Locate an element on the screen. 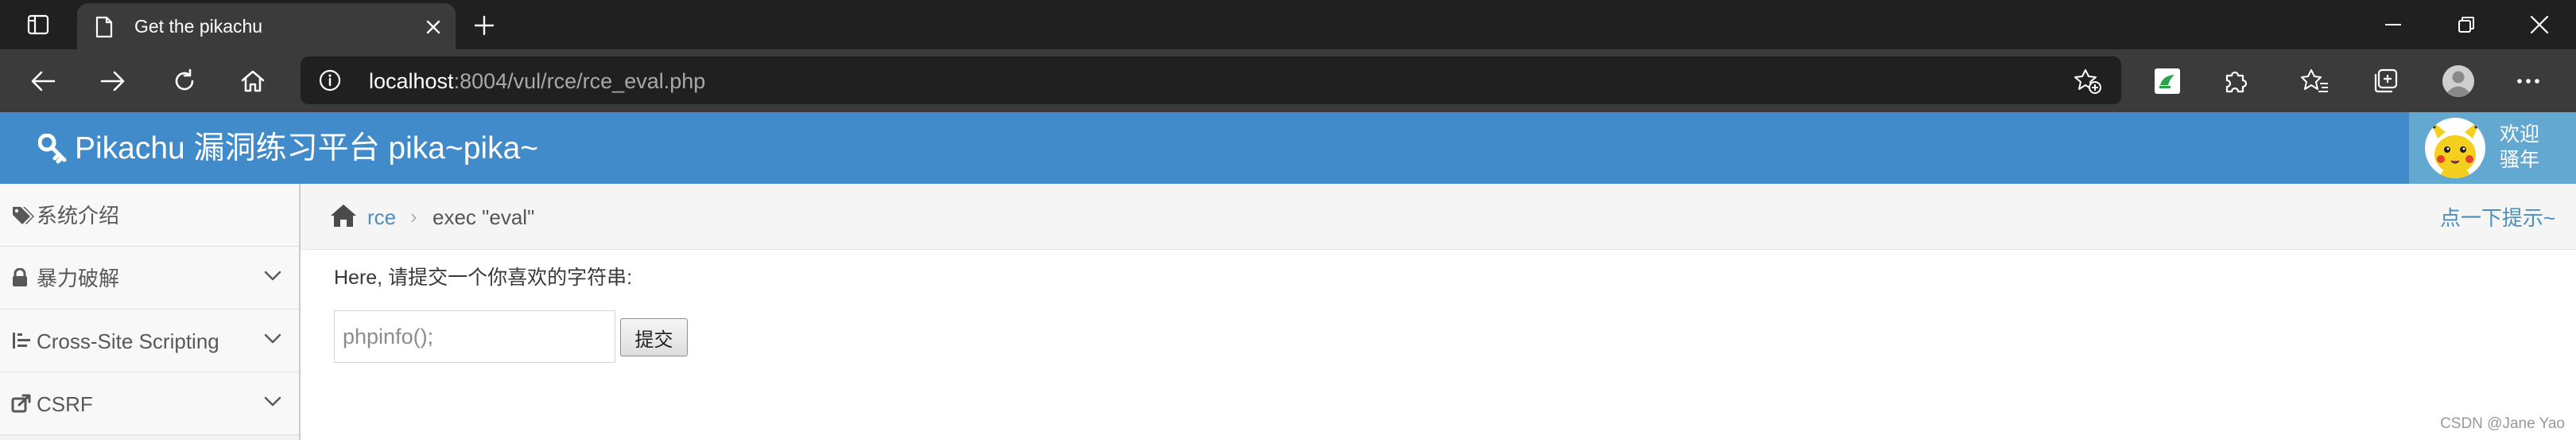 Image resolution: width=2576 pixels, height=440 pixels. avatar-icon is located at coordinates (2458, 81).